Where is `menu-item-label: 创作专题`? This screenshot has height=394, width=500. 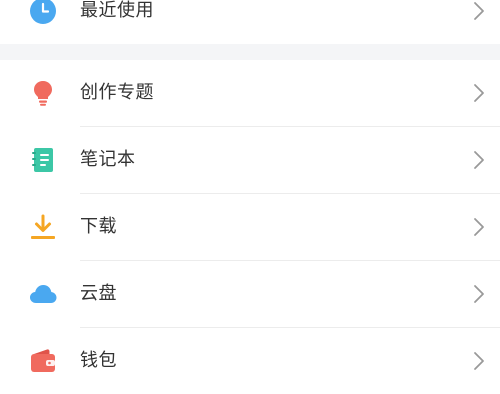
menu-item-label: 创作专题 is located at coordinates (117, 92).